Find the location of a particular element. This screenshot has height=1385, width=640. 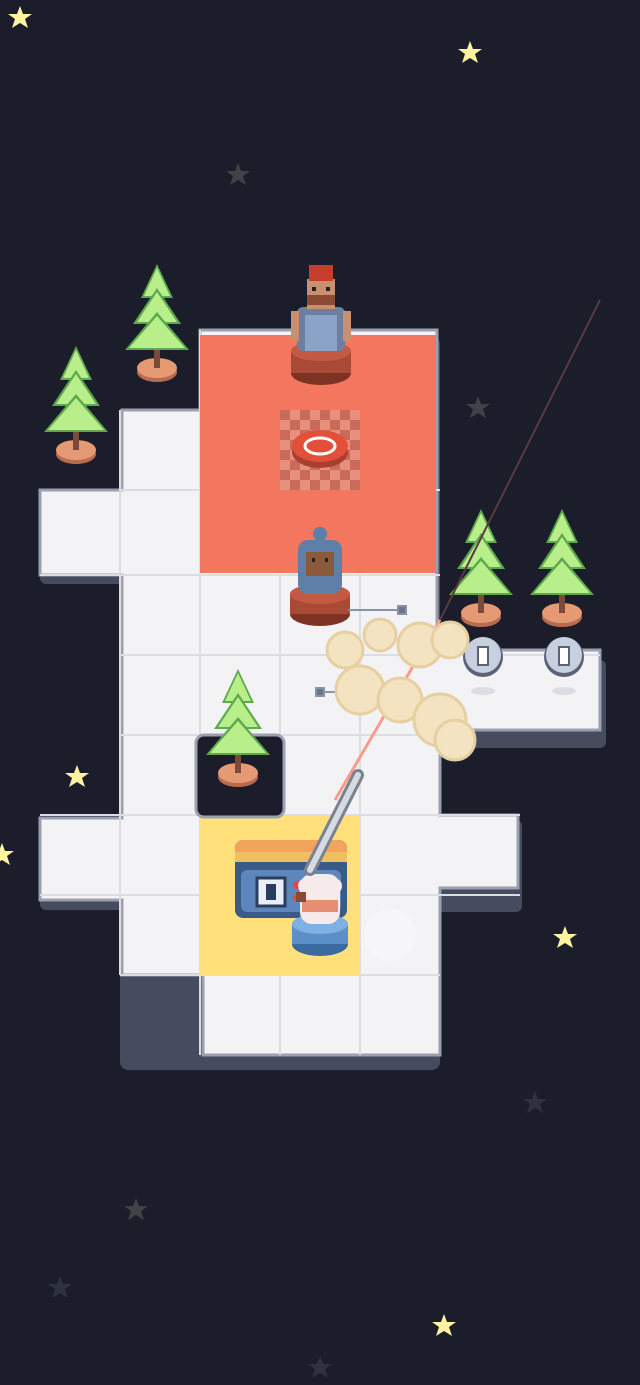

pressure-plate-icon is located at coordinates (320, 449).